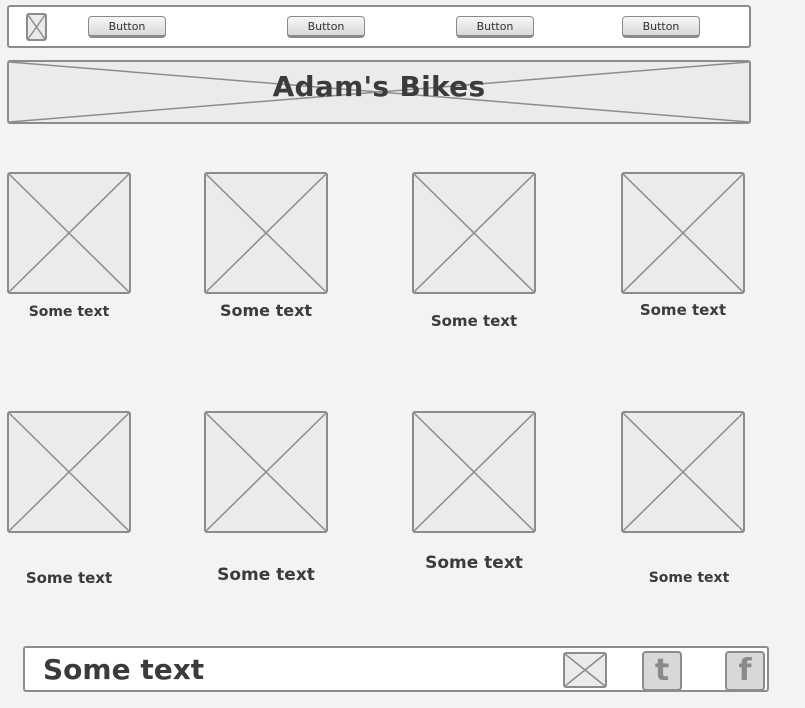  I want to click on grid-caption-3: Some text, so click(474, 321).